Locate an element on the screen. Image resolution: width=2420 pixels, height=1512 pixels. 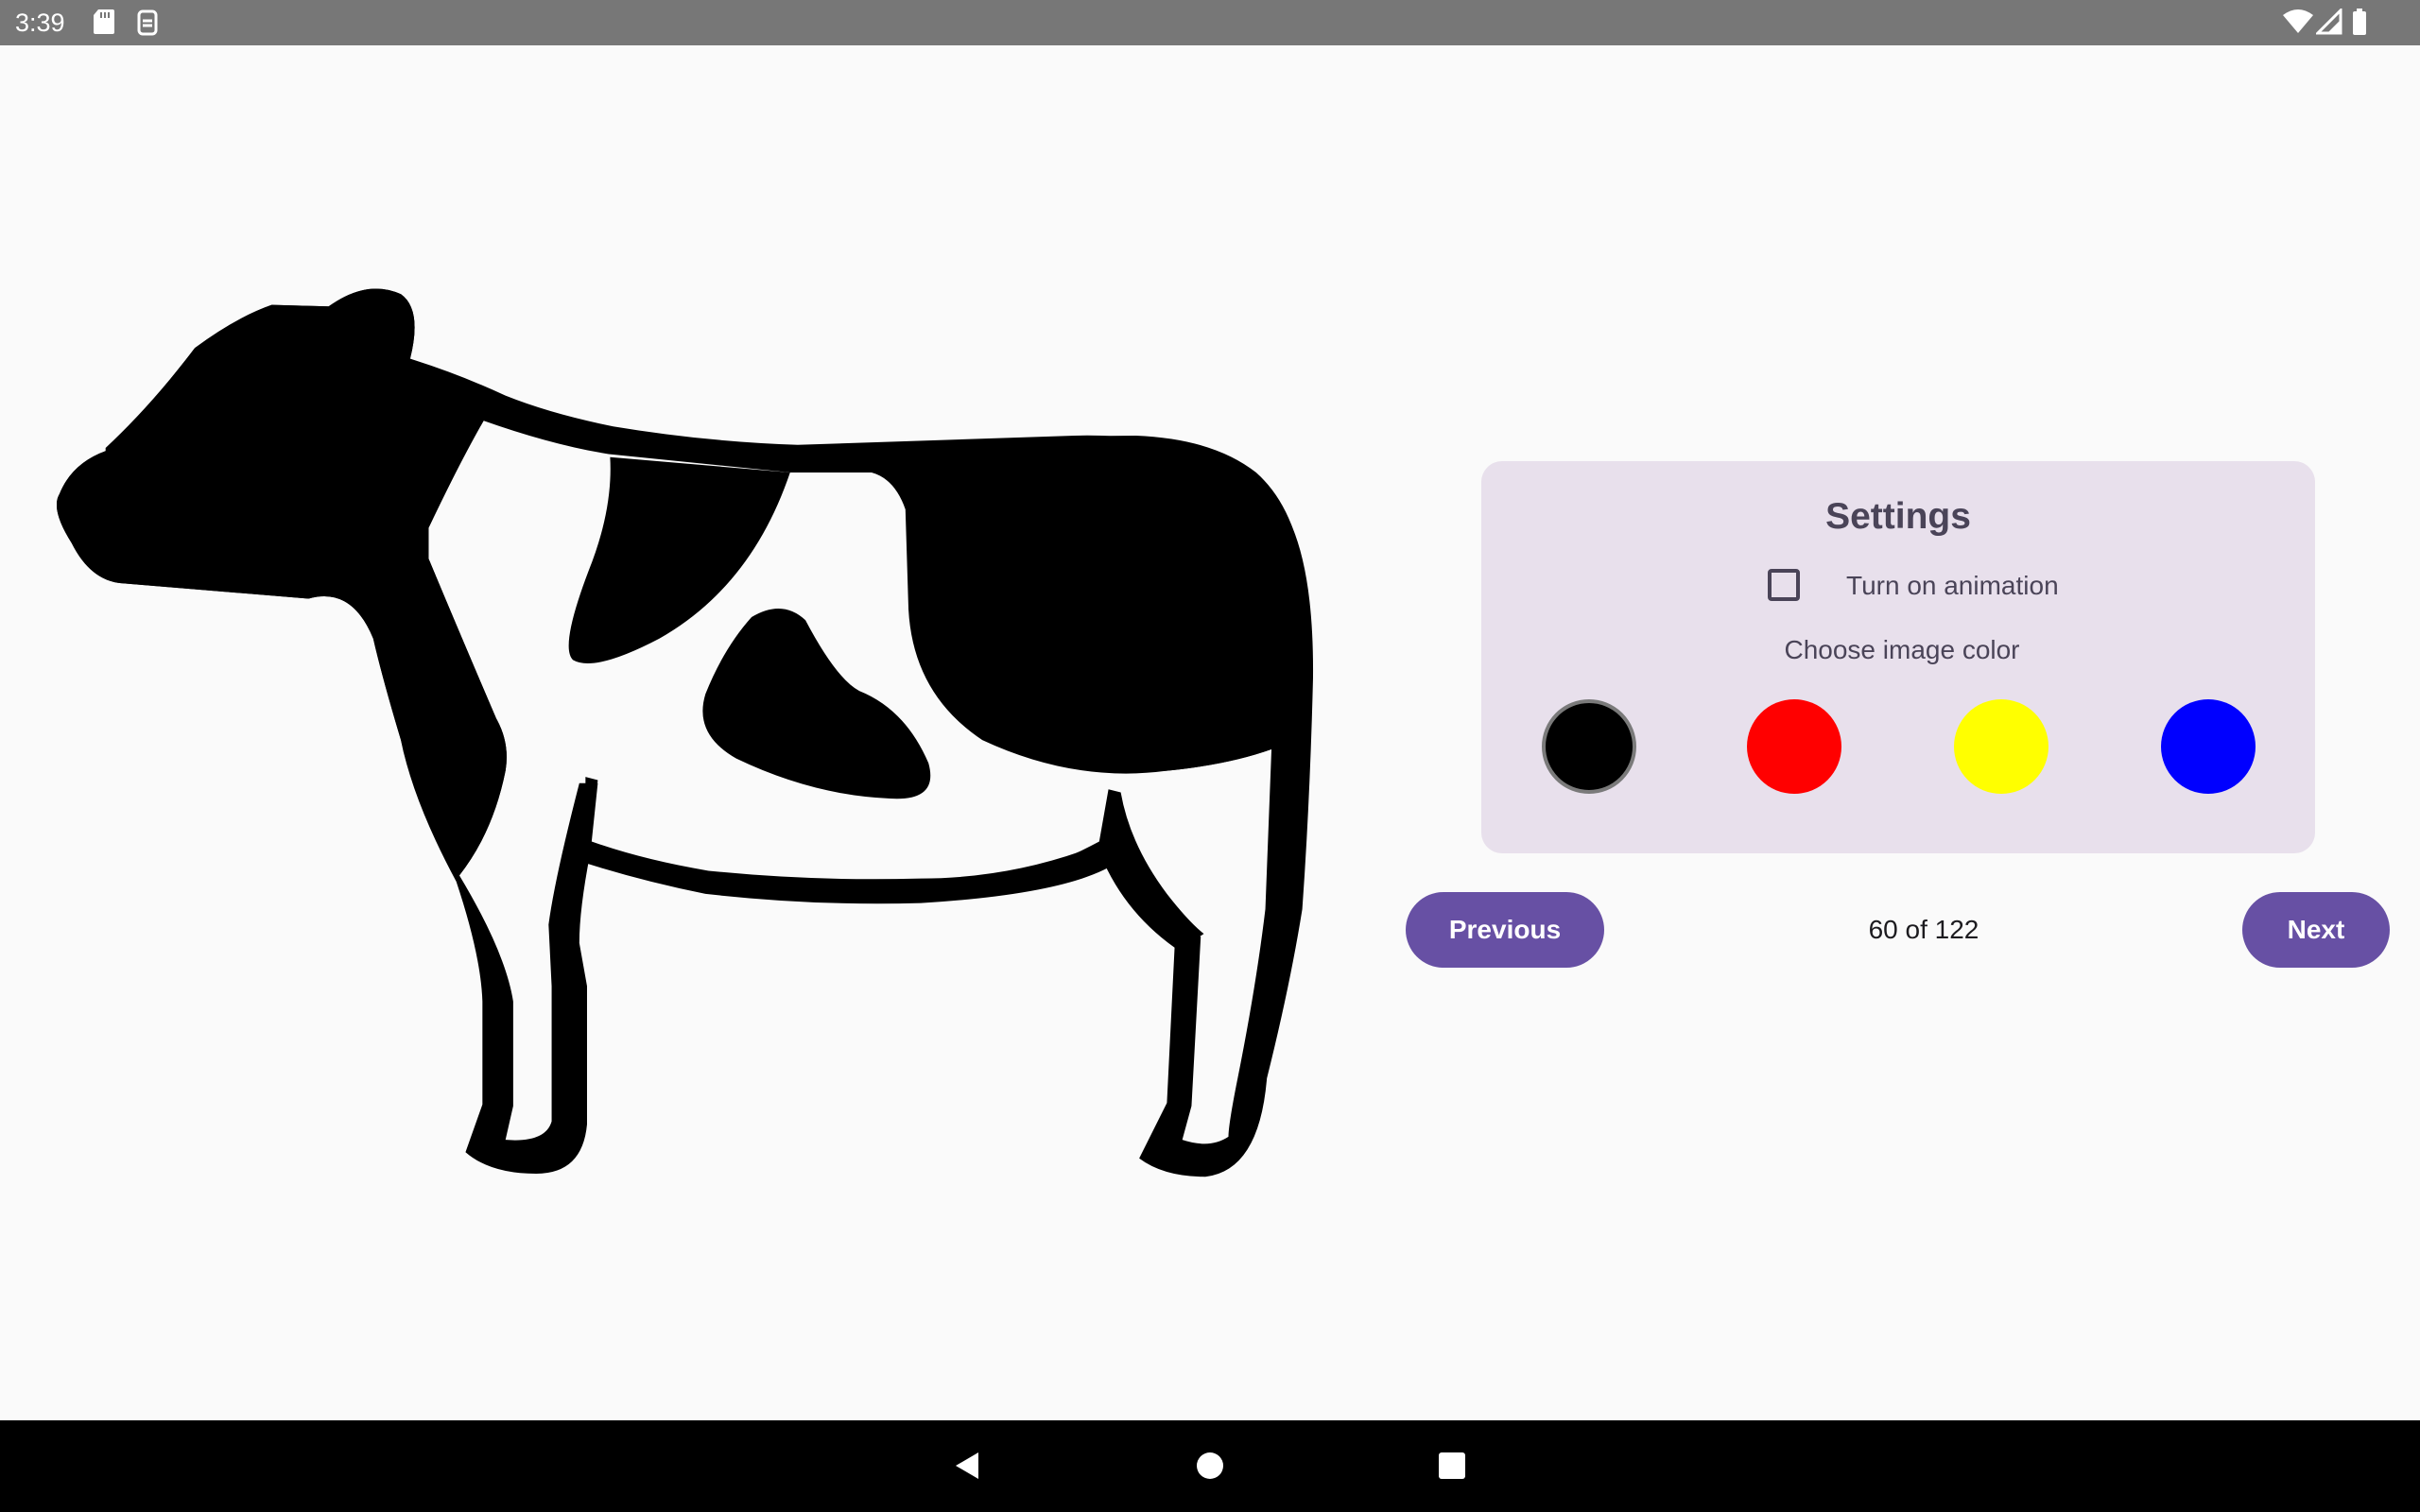
color-swatch-black is located at coordinates (1589, 746).